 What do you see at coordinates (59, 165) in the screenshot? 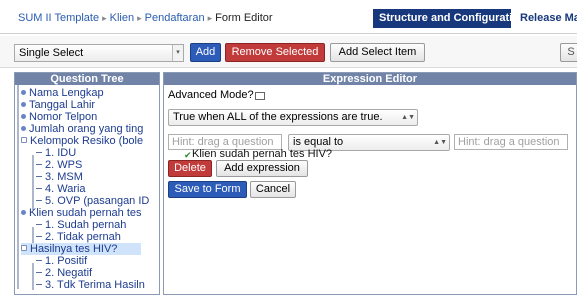
I see `tree-item-wps: 2. WPS` at bounding box center [59, 165].